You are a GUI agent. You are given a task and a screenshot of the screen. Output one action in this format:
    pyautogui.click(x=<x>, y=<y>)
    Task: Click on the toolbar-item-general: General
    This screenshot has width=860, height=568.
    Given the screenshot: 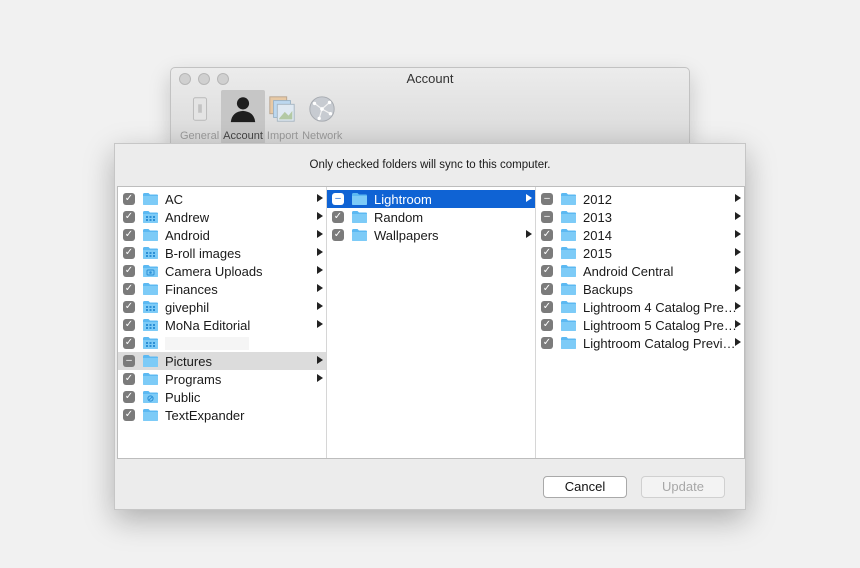 What is the action you would take?
    pyautogui.click(x=199, y=117)
    